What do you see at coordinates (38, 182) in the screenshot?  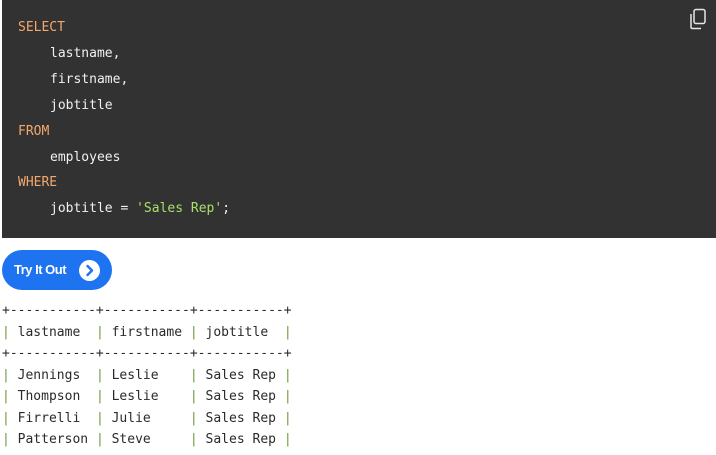 I see `code-line-where: WHERE` at bounding box center [38, 182].